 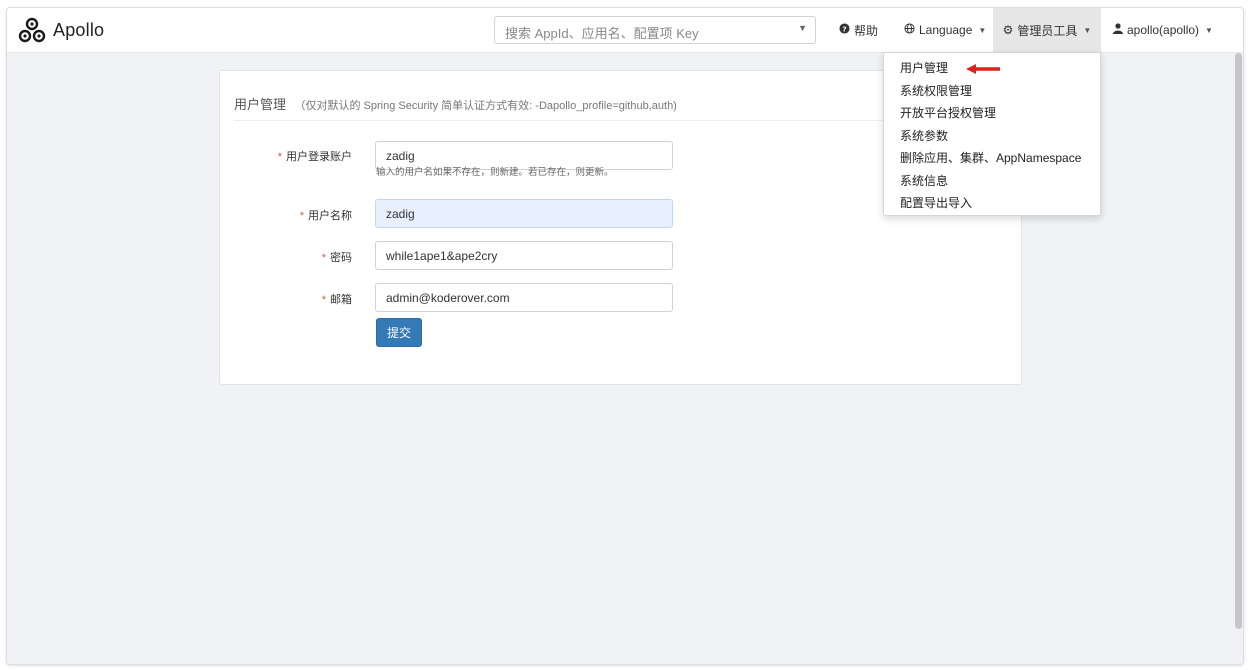 I want to click on email-field: admin@koderover.com, so click(x=524, y=297).